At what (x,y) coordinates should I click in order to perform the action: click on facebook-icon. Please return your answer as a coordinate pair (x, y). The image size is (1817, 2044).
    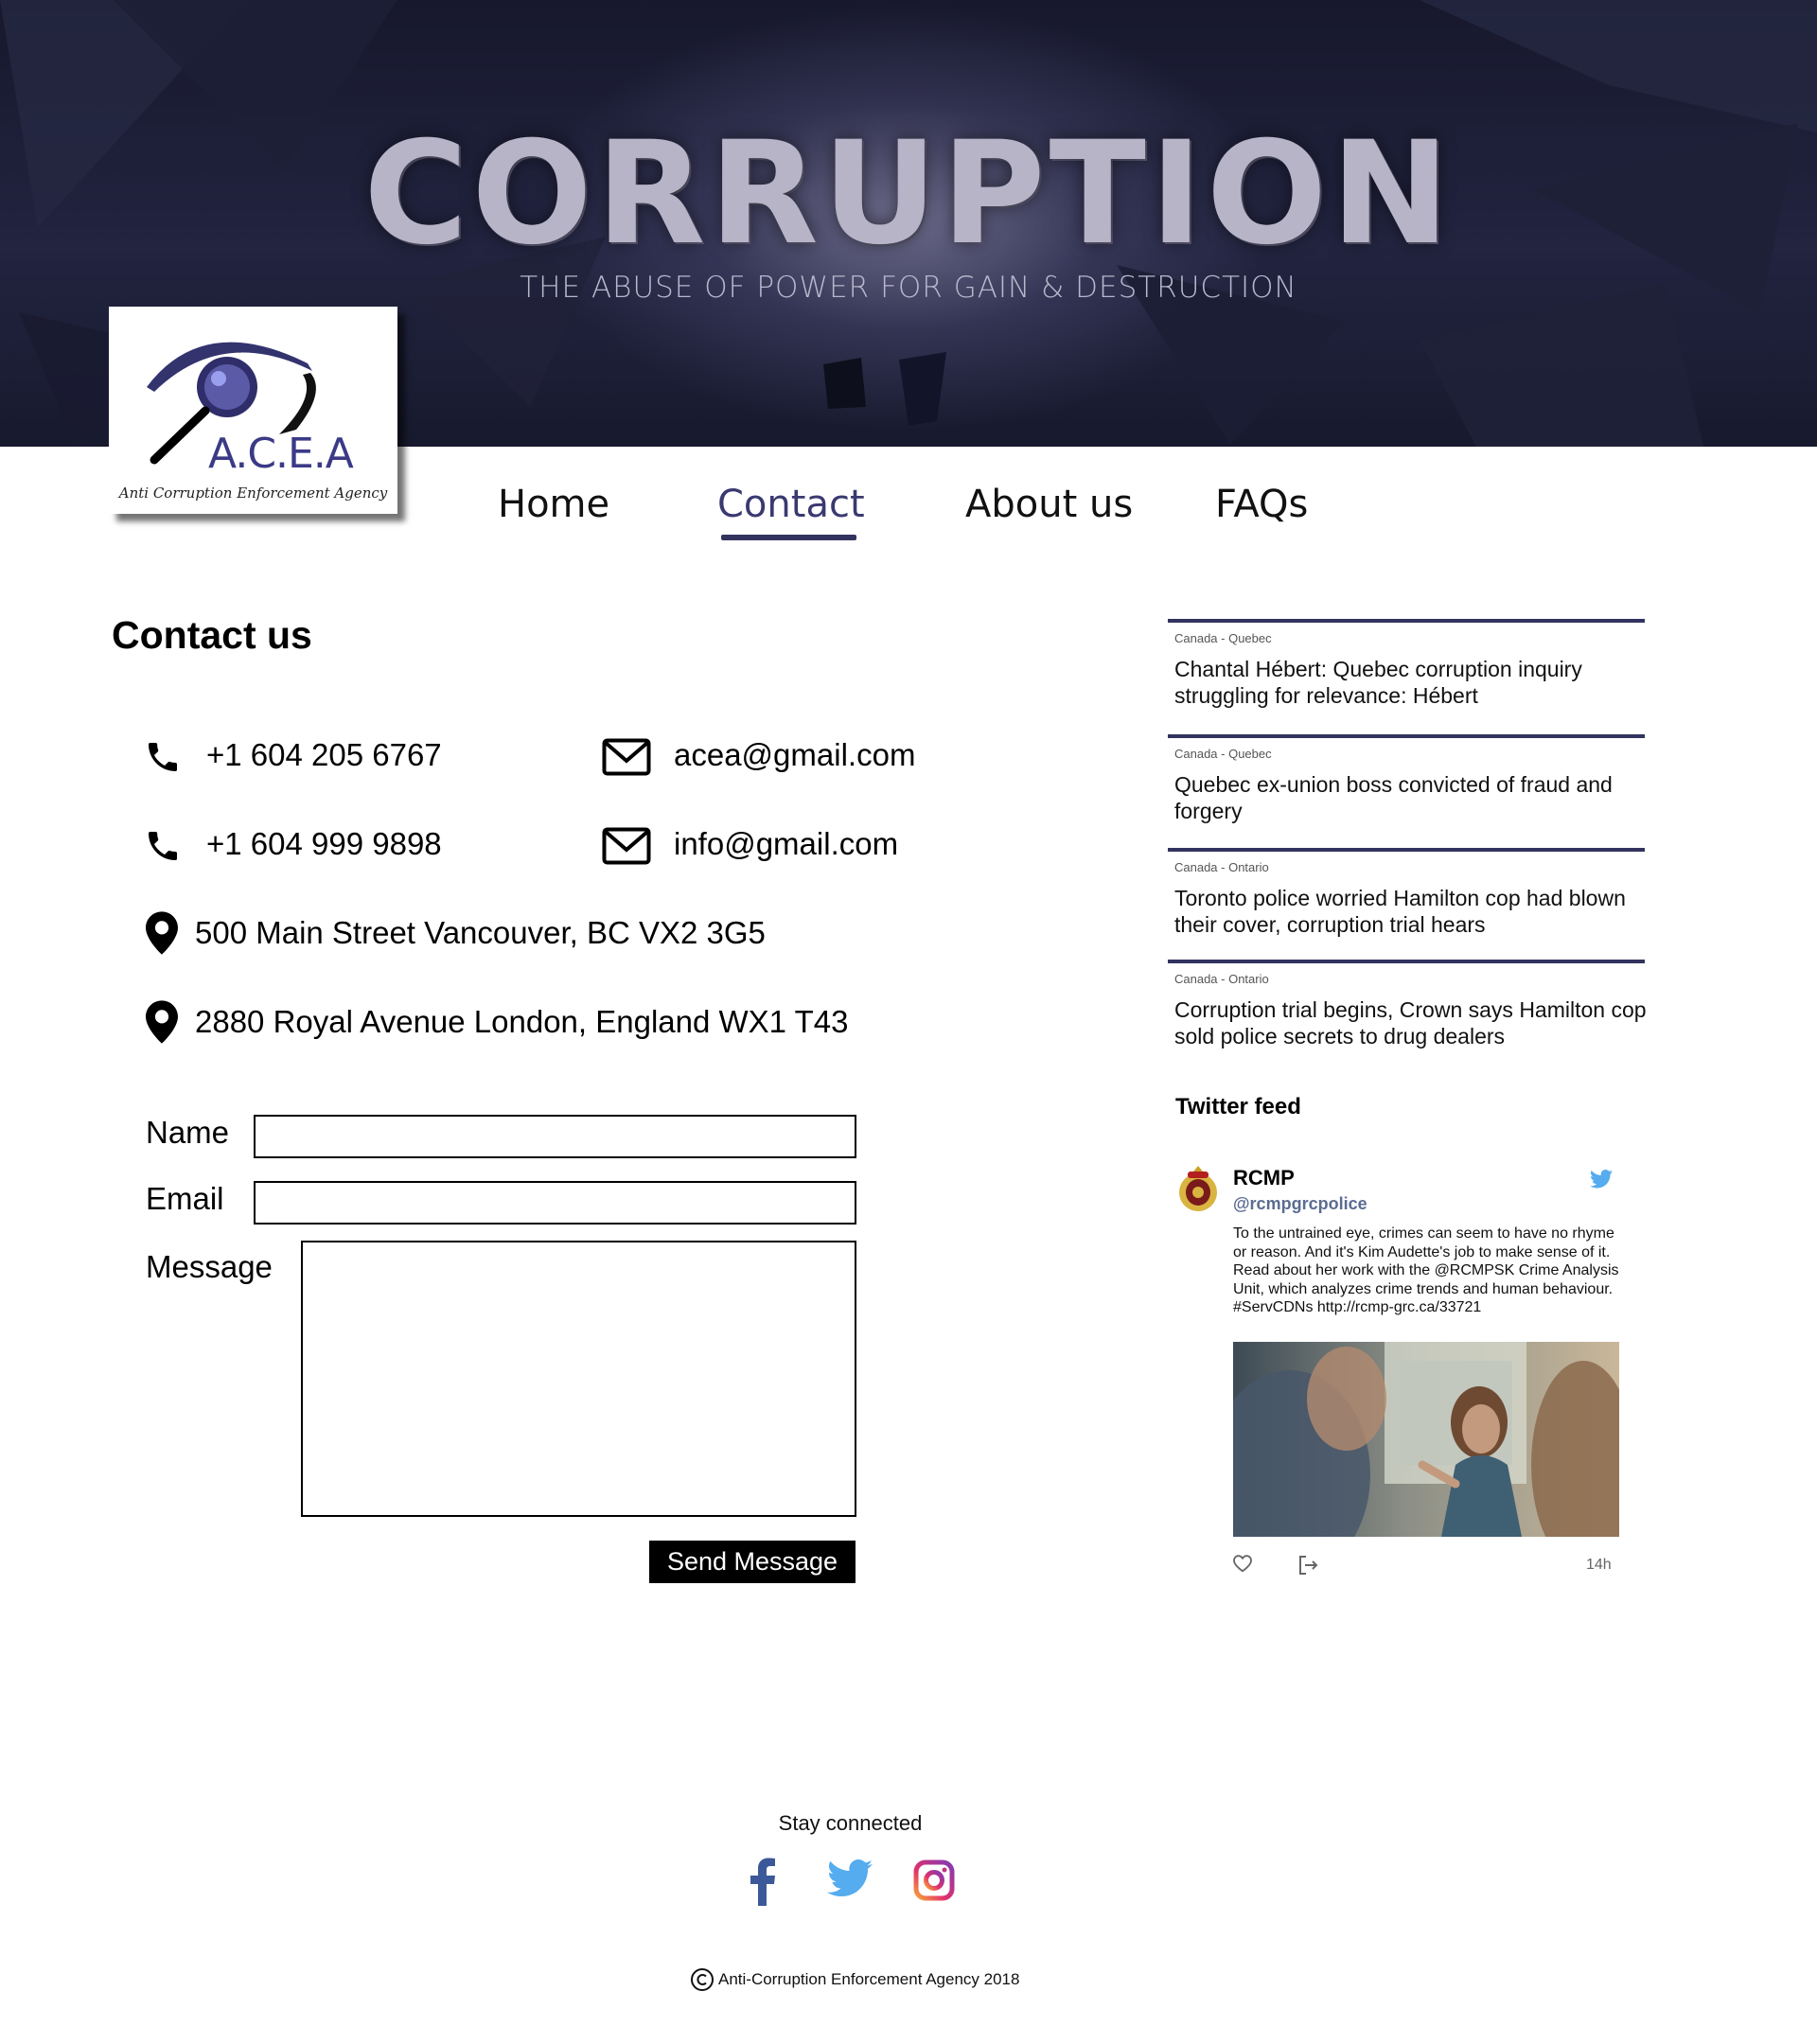
    Looking at the image, I should click on (763, 1881).